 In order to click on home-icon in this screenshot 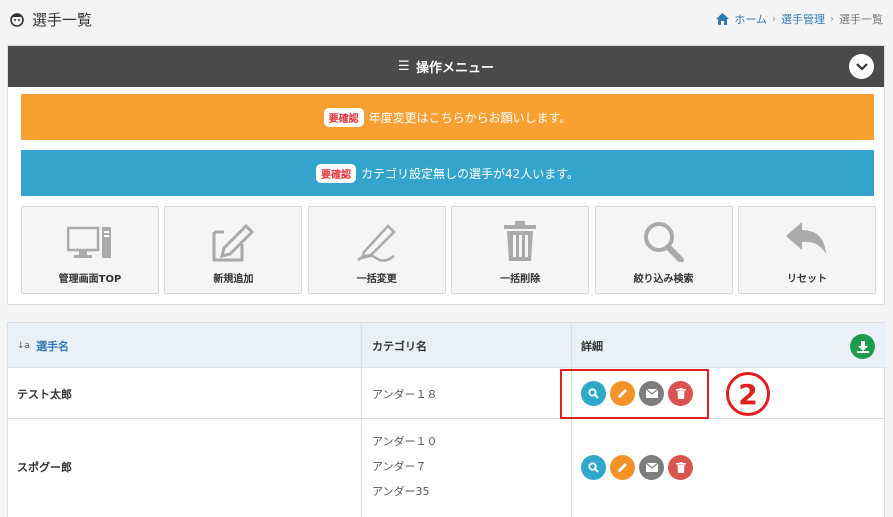, I will do `click(723, 19)`.